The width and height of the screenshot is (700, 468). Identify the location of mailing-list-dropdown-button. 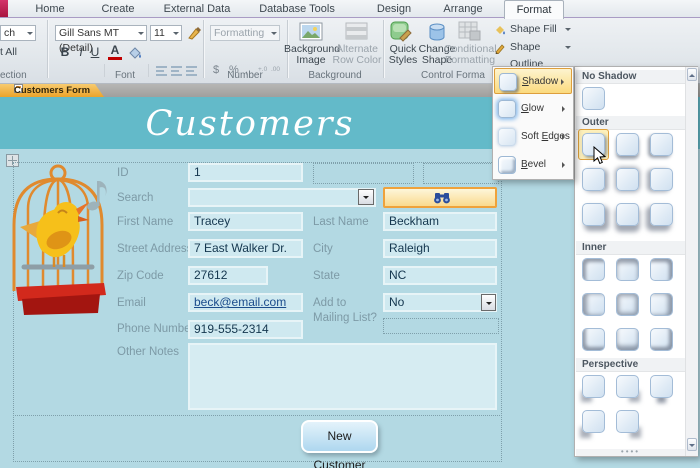
(488, 302).